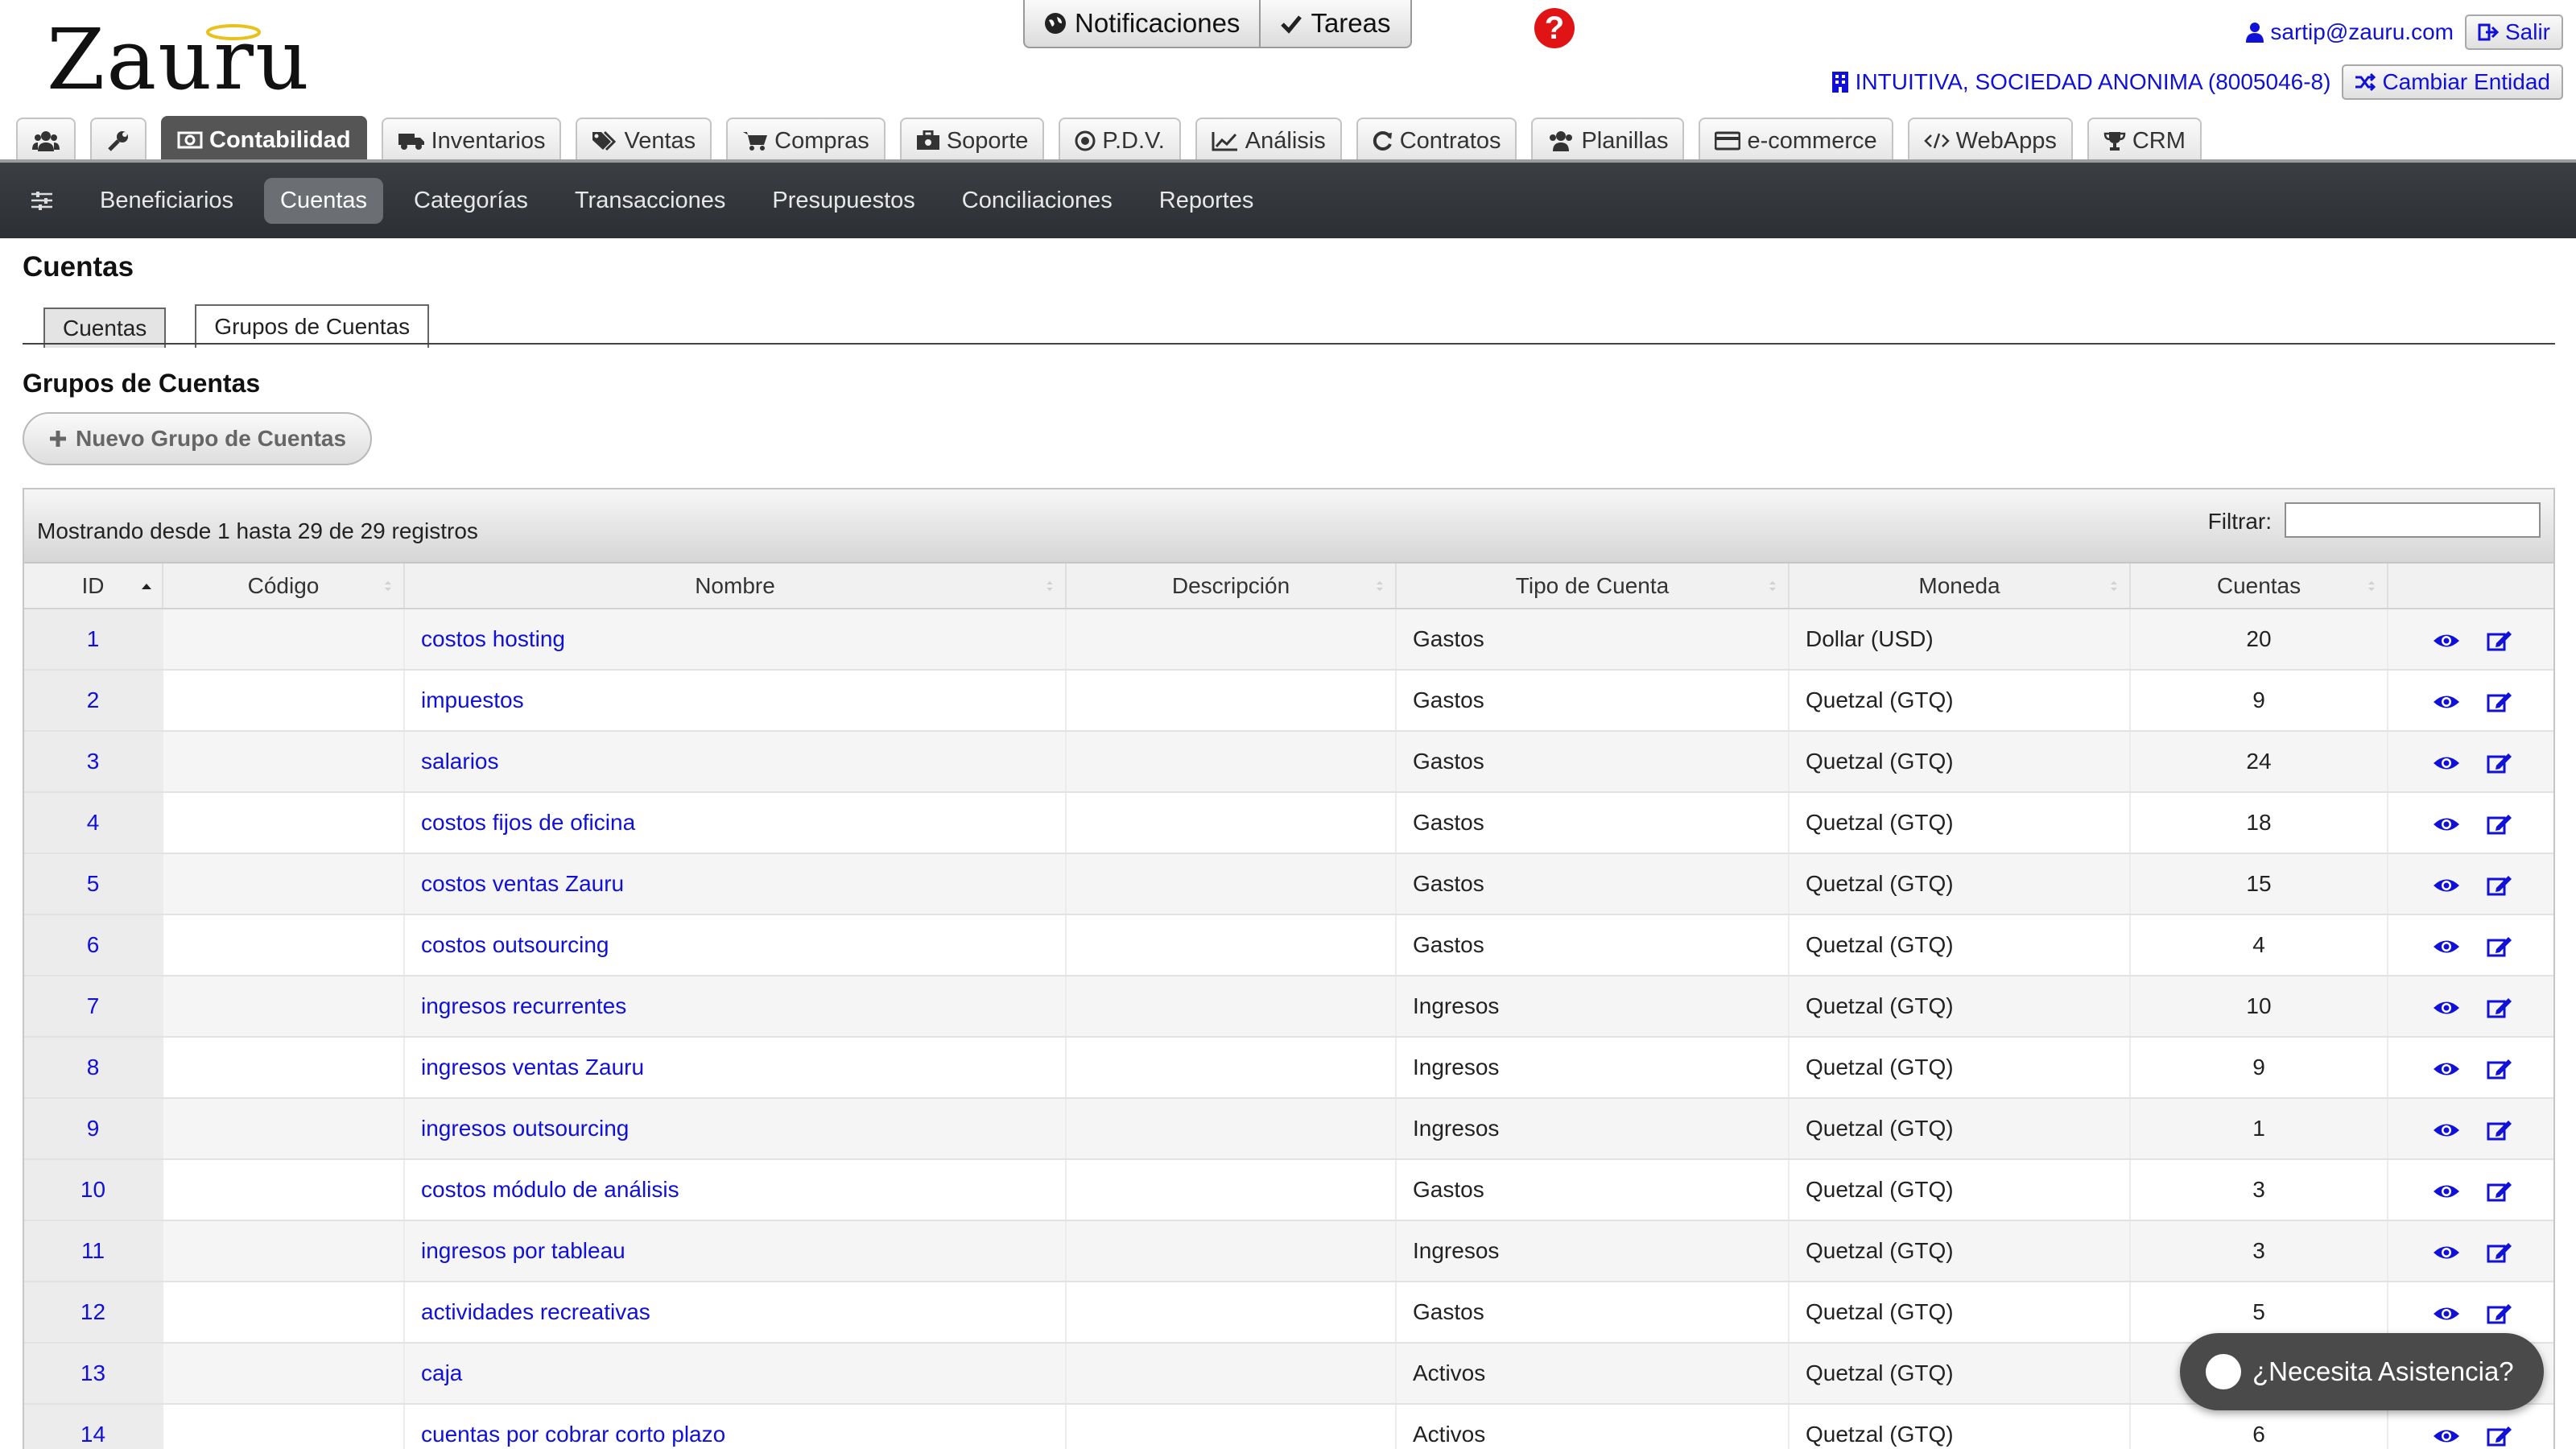 Image resolution: width=2576 pixels, height=1449 pixels. What do you see at coordinates (735, 640) in the screenshot?
I see `cell-nombre: costos hosting` at bounding box center [735, 640].